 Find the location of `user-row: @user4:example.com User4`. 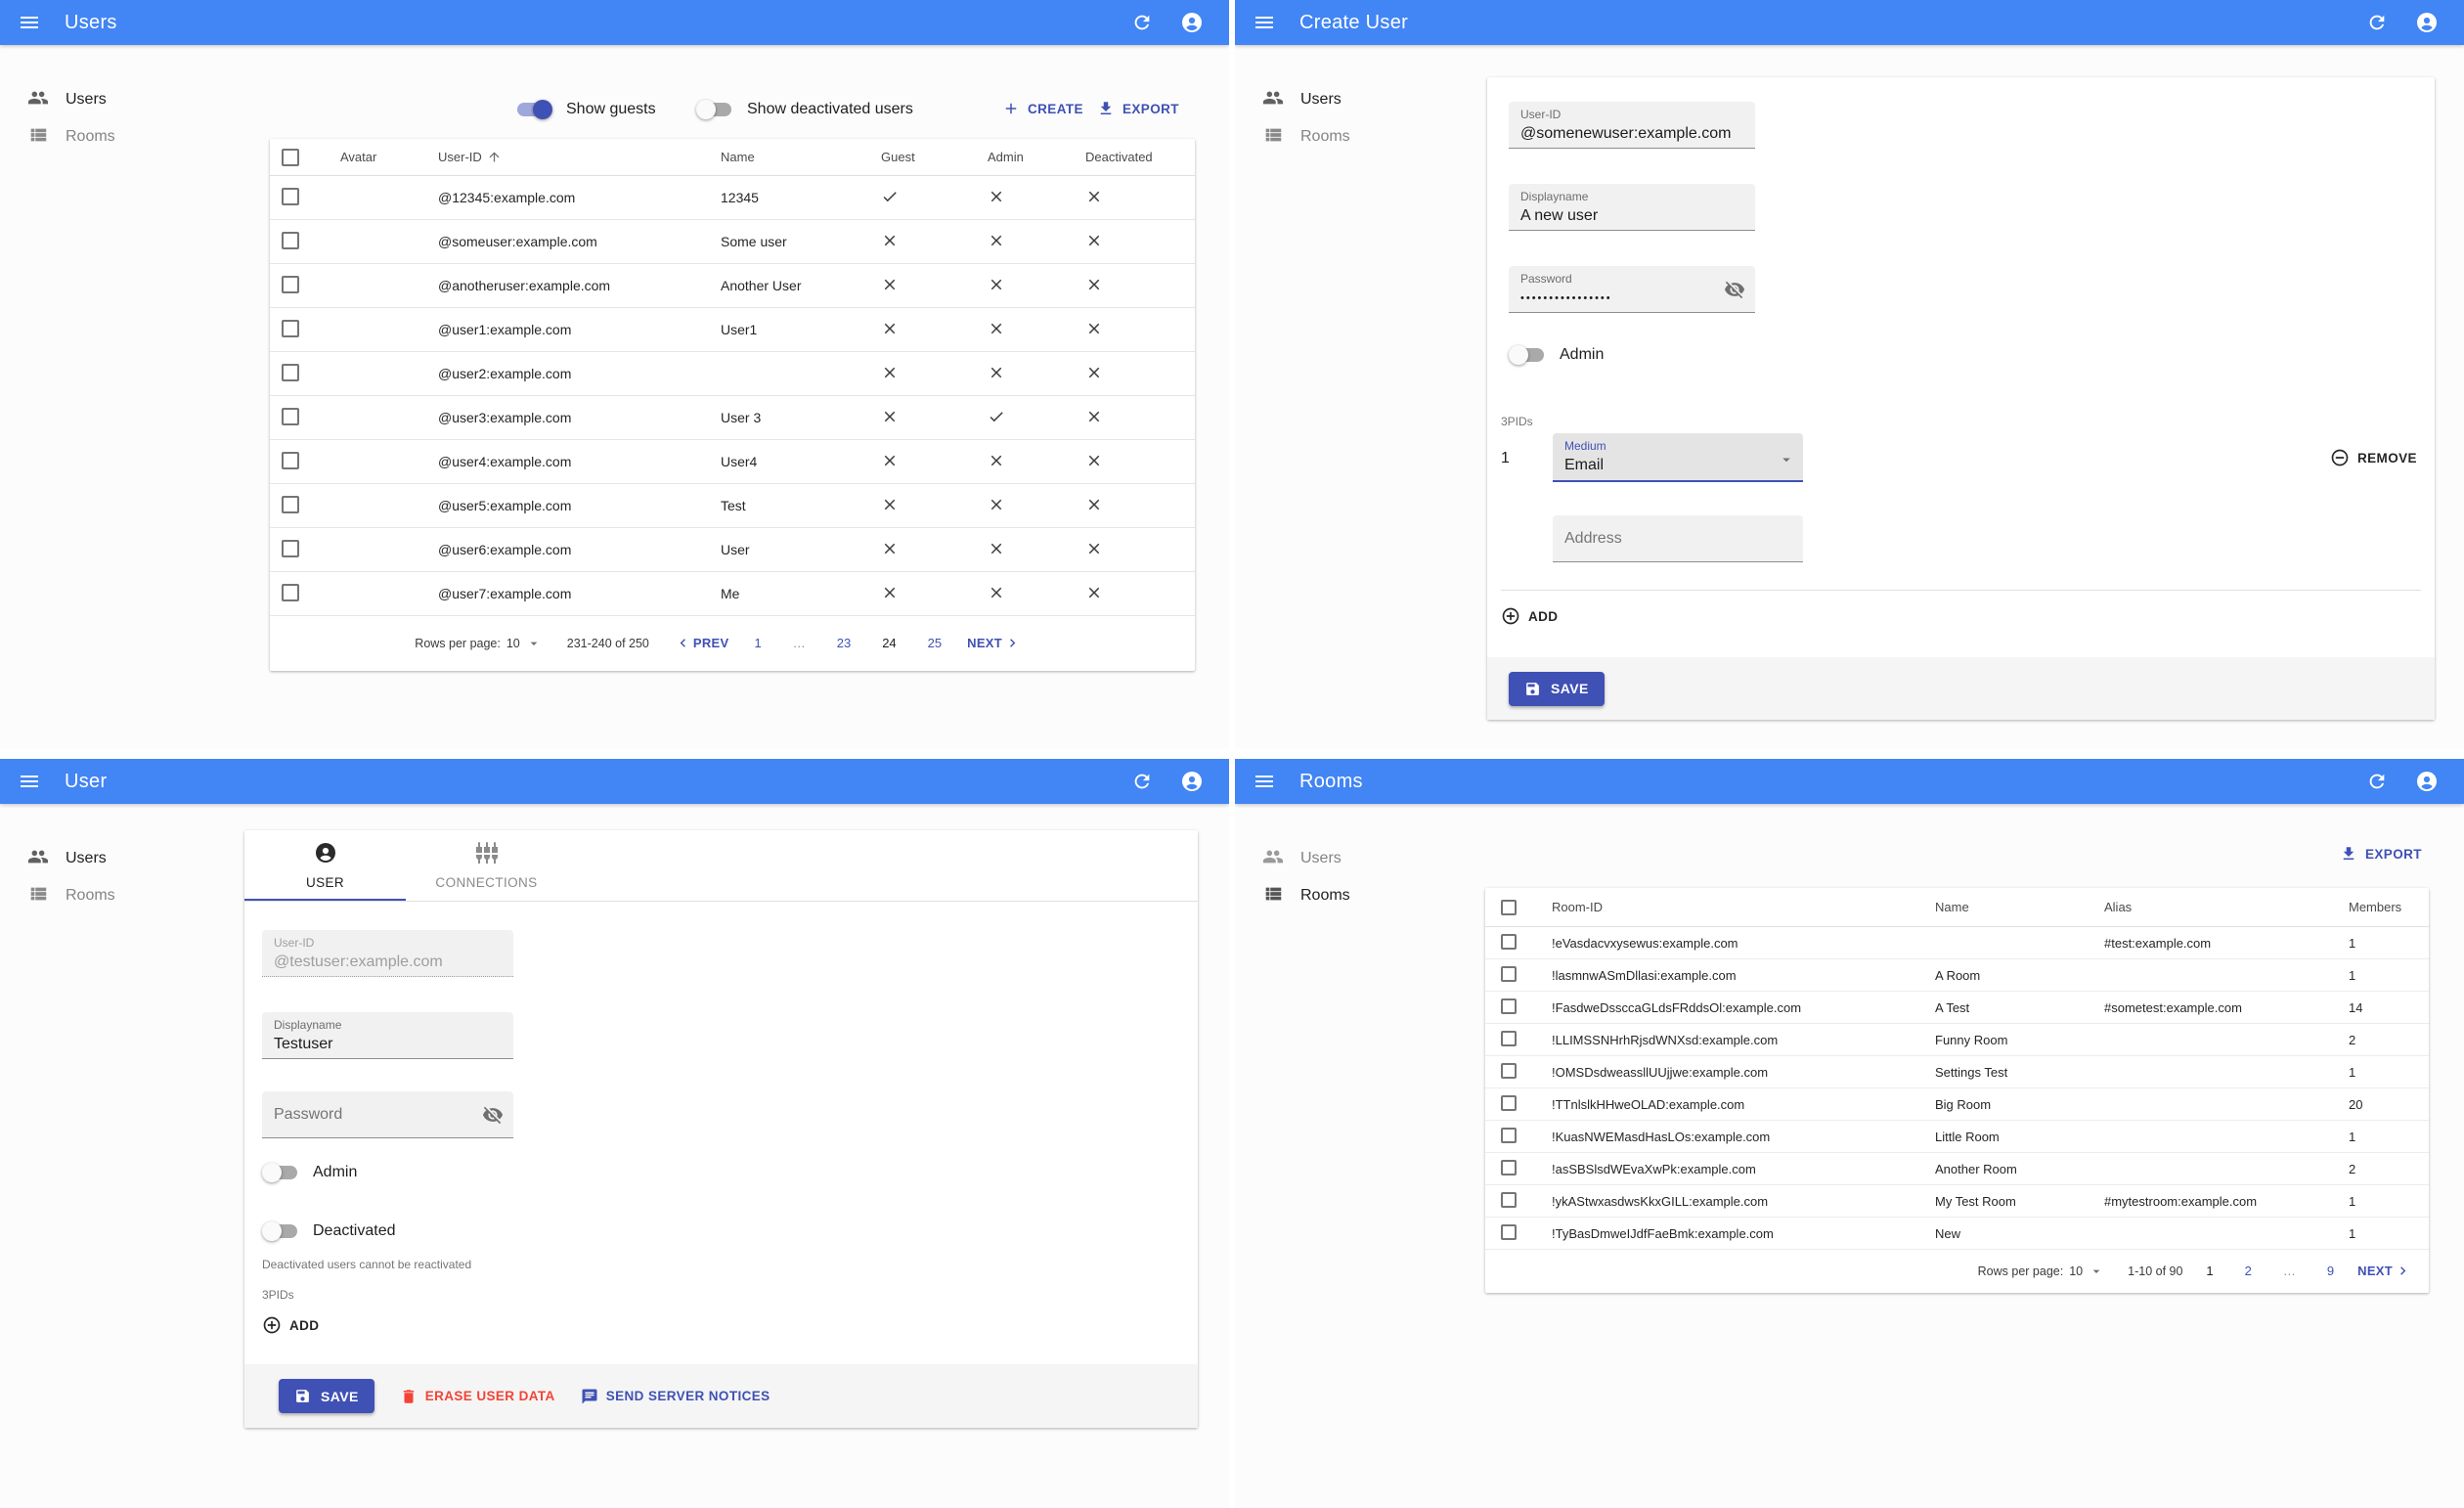

user-row: @user4:example.com User4 is located at coordinates (732, 462).